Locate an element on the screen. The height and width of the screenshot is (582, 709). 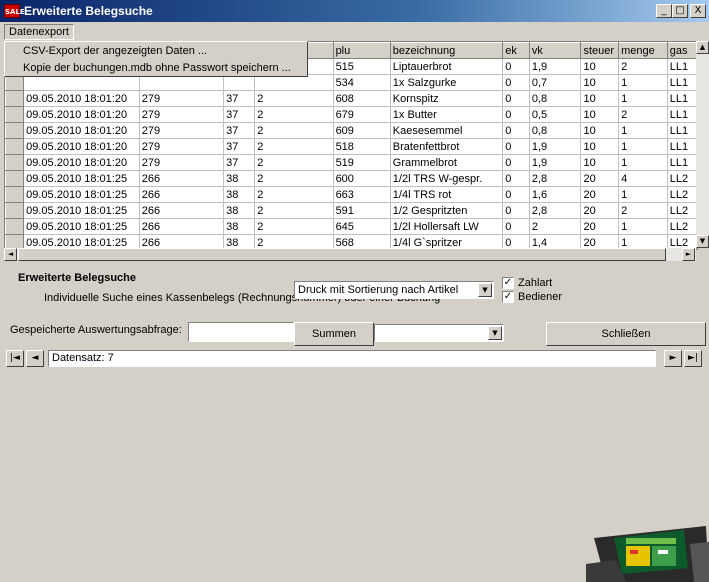
table-cell: 609 is located at coordinates (362, 130).